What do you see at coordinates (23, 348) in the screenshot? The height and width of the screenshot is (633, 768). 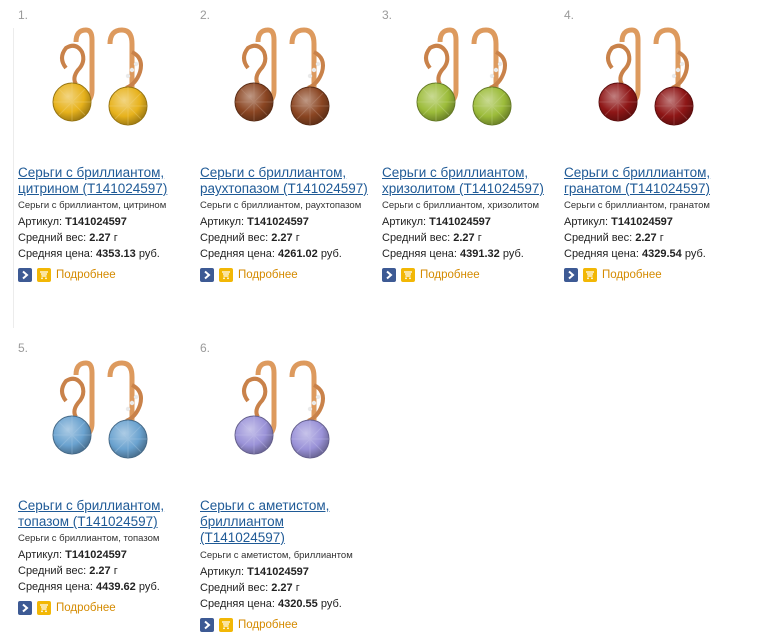 I see `product-number: 5.` at bounding box center [23, 348].